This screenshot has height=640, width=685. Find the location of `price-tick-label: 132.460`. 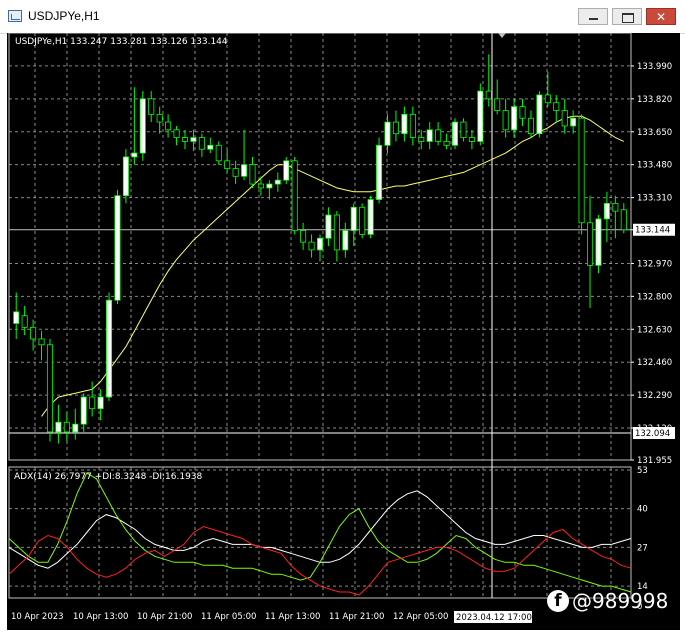

price-tick-label: 132.460 is located at coordinates (654, 363).